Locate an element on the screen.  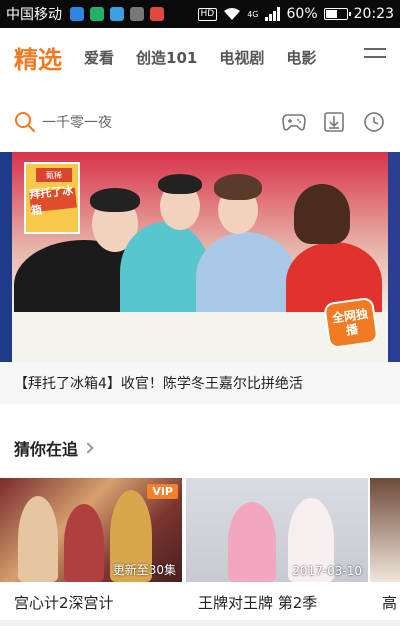
hd-badge: HD is located at coordinates (207, 14).